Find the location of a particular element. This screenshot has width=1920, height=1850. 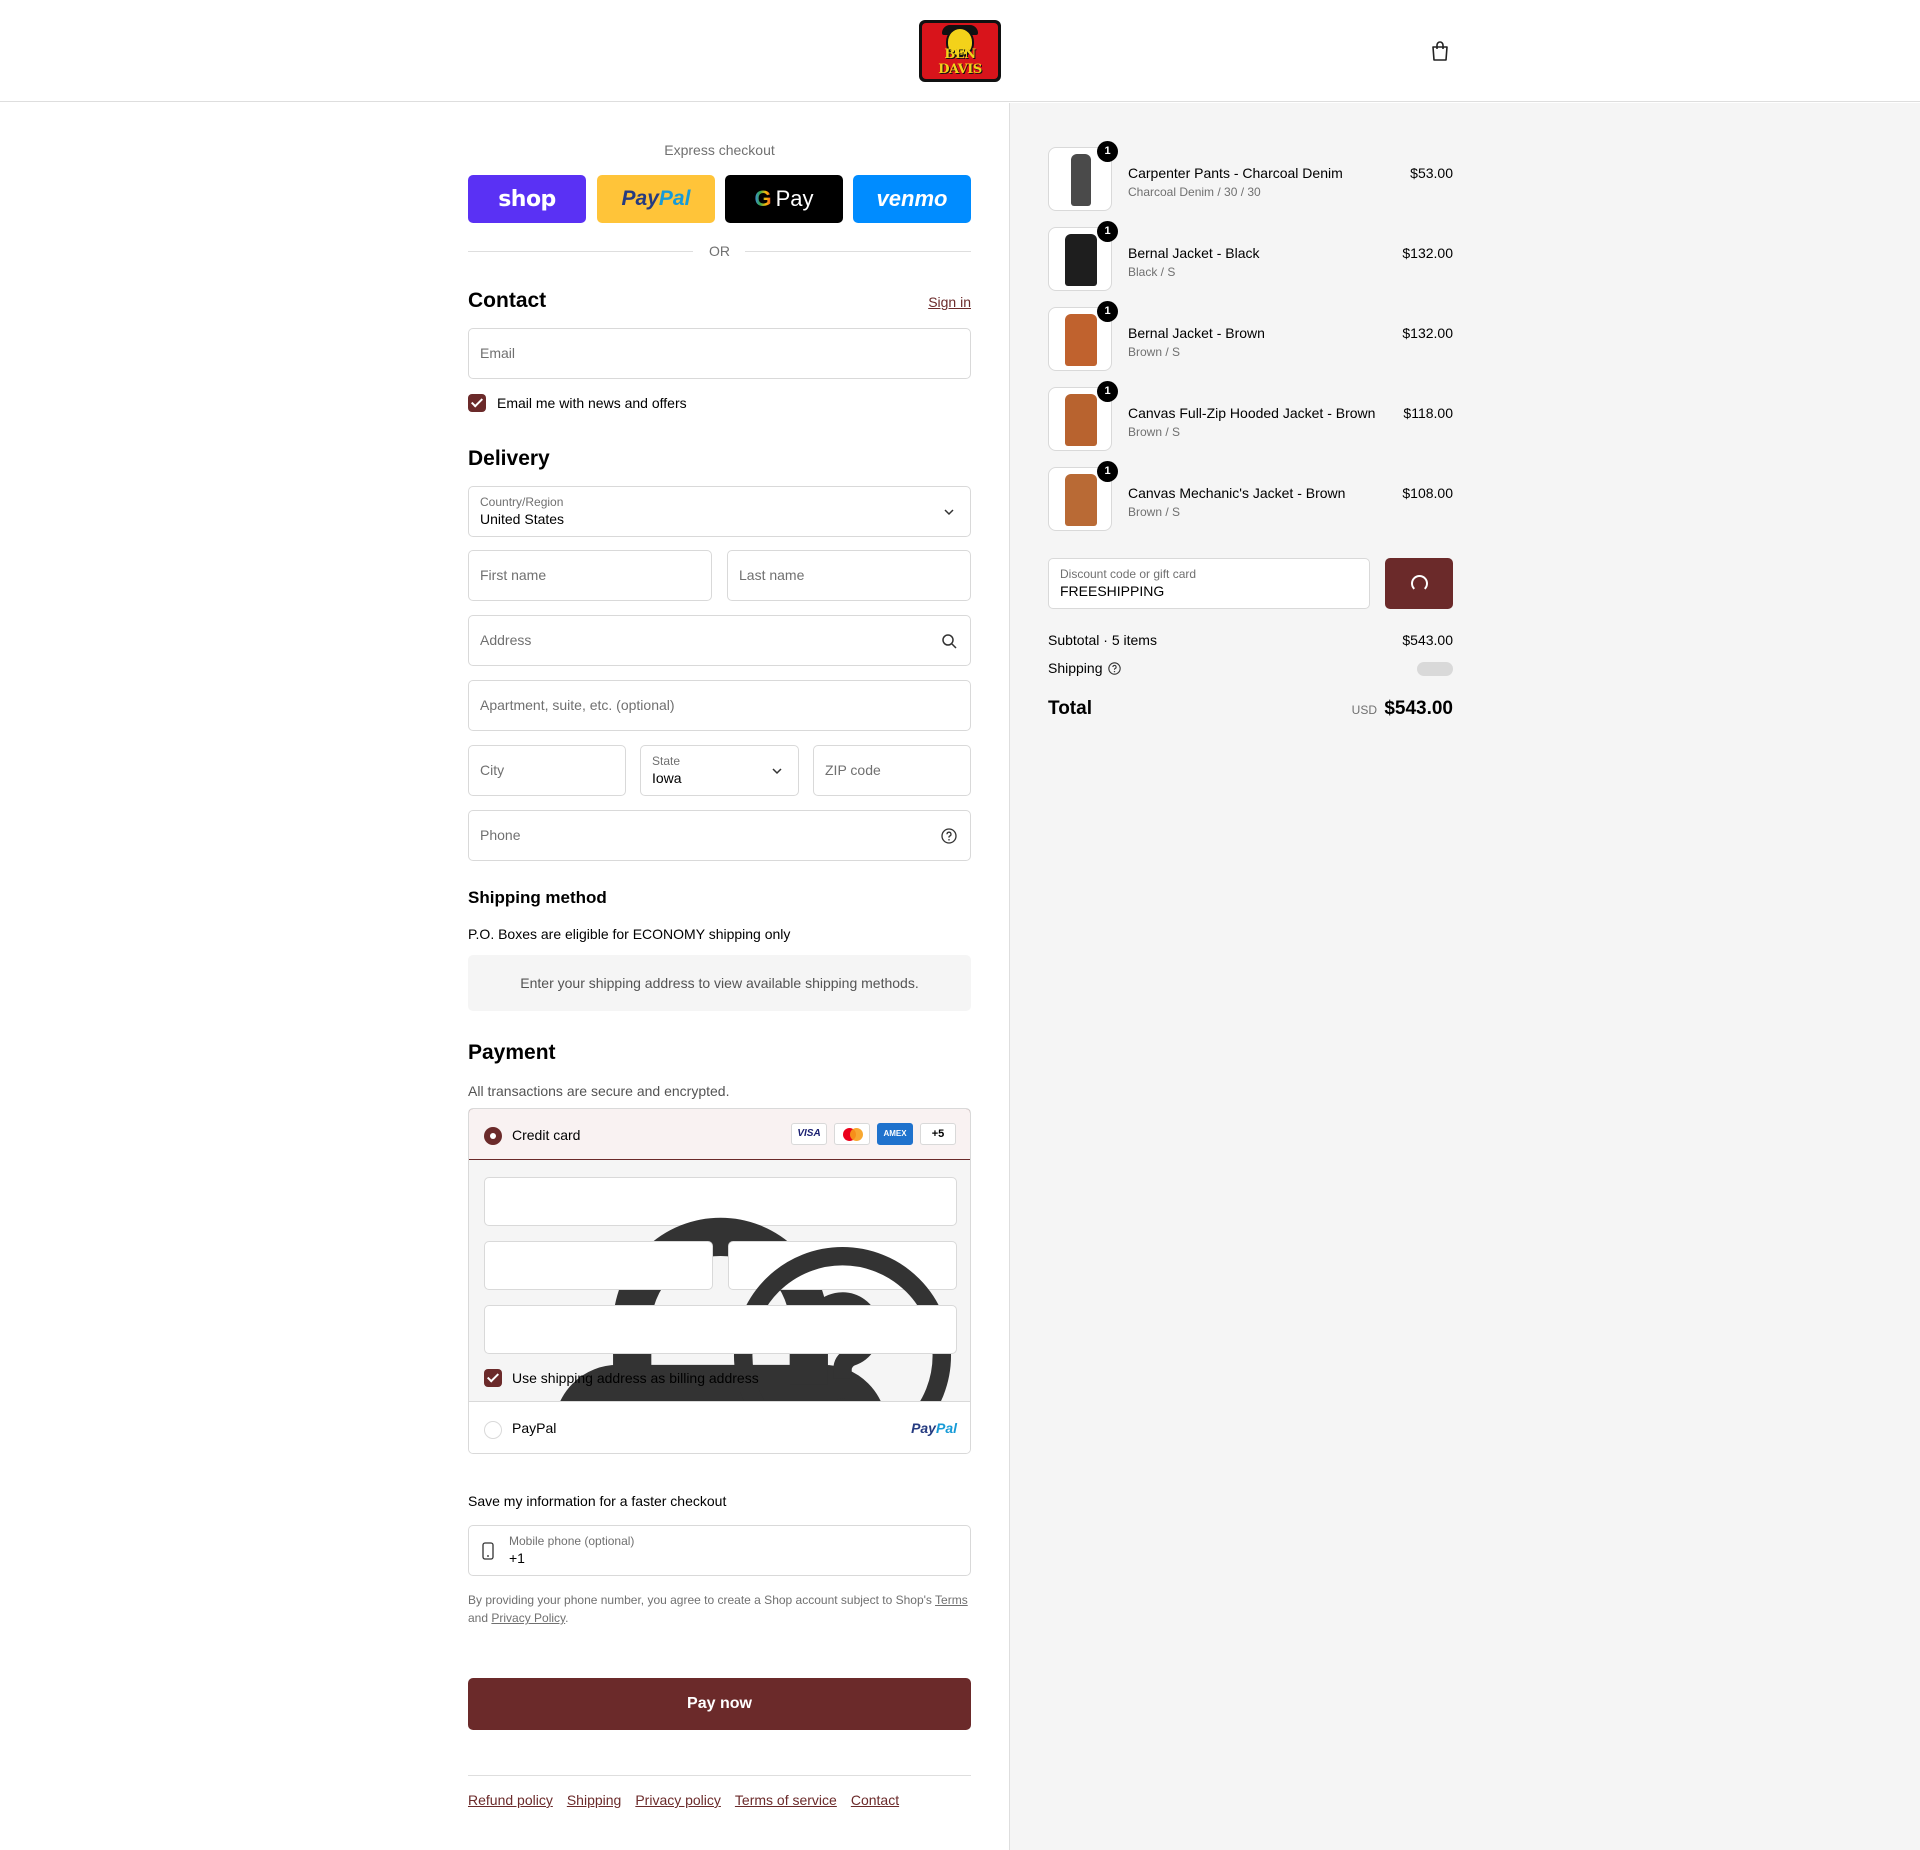

billing-address-checkbox is located at coordinates (493, 1378).